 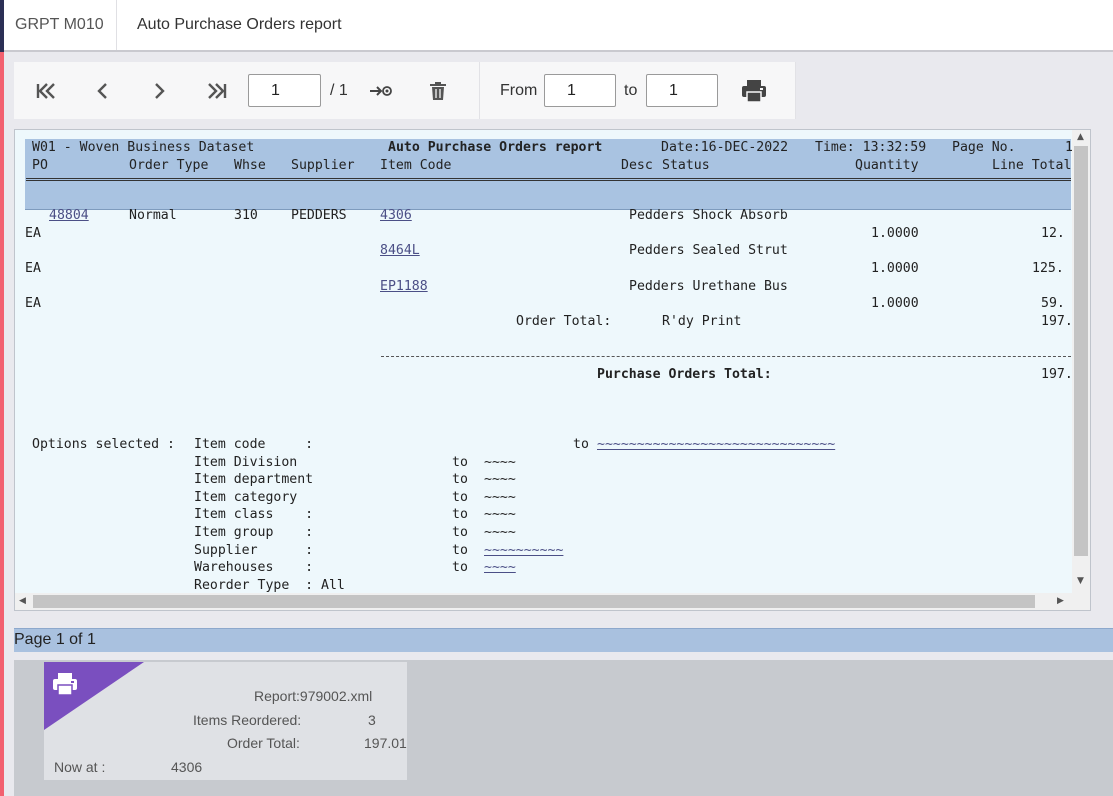 I want to click on goto-page-button, so click(x=381, y=91).